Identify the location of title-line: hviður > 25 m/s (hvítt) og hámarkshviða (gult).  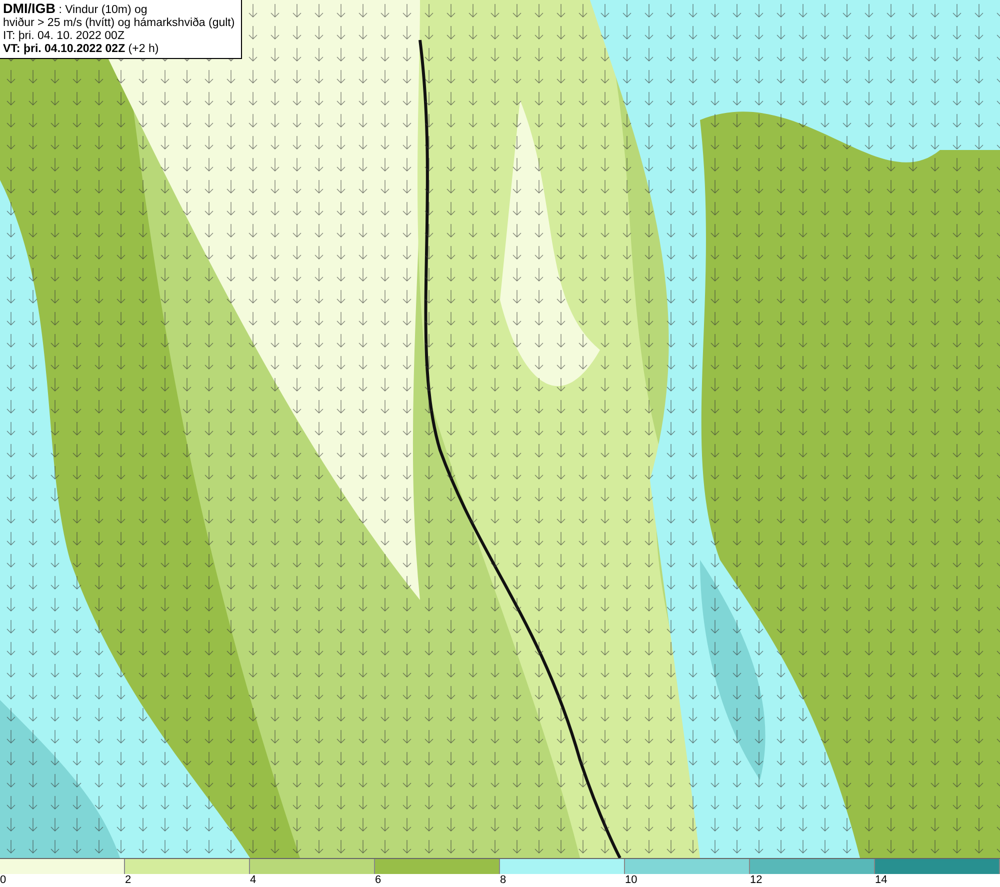
(119, 23).